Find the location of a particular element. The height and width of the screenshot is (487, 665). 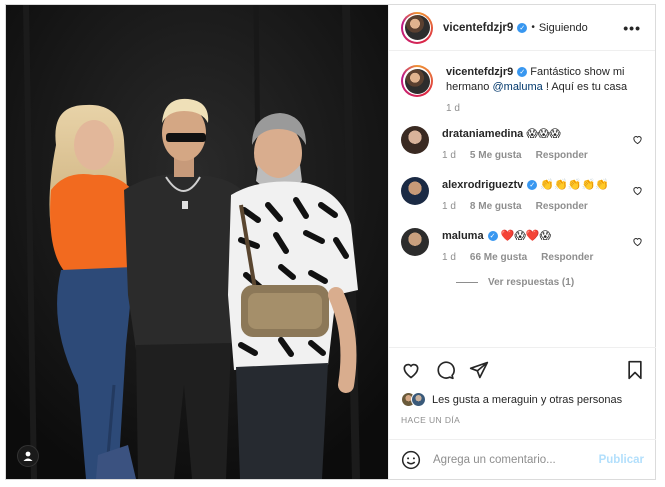

comment-likes: 5 Me gusta is located at coordinates (496, 155).